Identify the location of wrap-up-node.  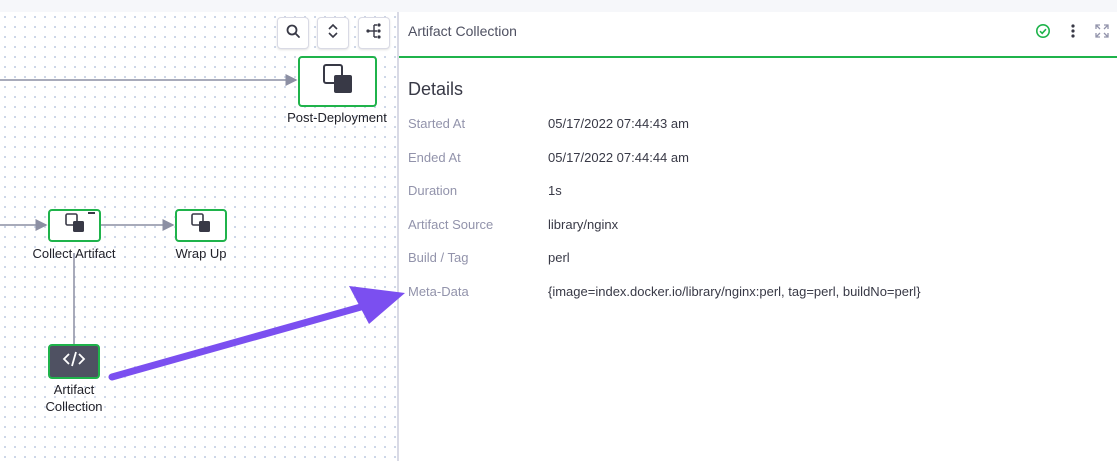
(201, 225).